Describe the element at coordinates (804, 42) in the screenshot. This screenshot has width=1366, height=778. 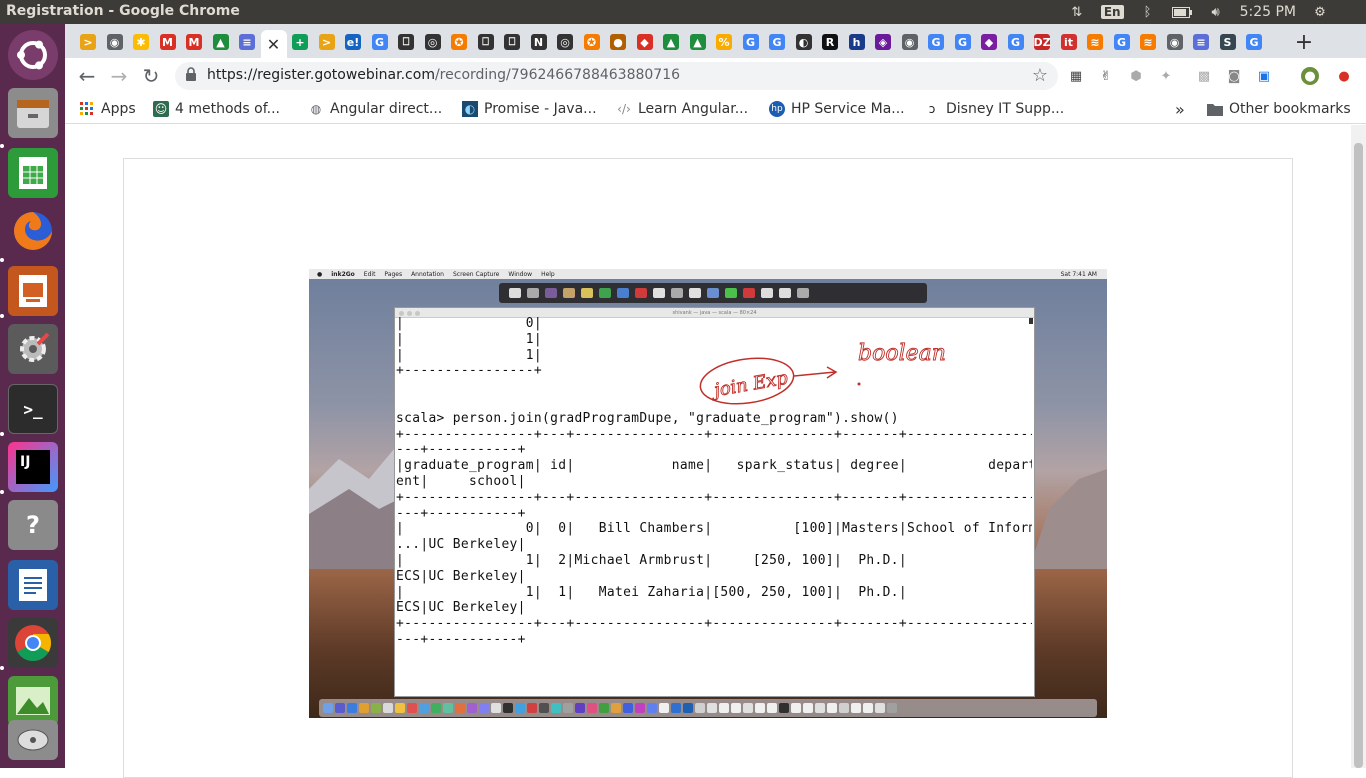
I see `browser-tab: ◐` at that location.